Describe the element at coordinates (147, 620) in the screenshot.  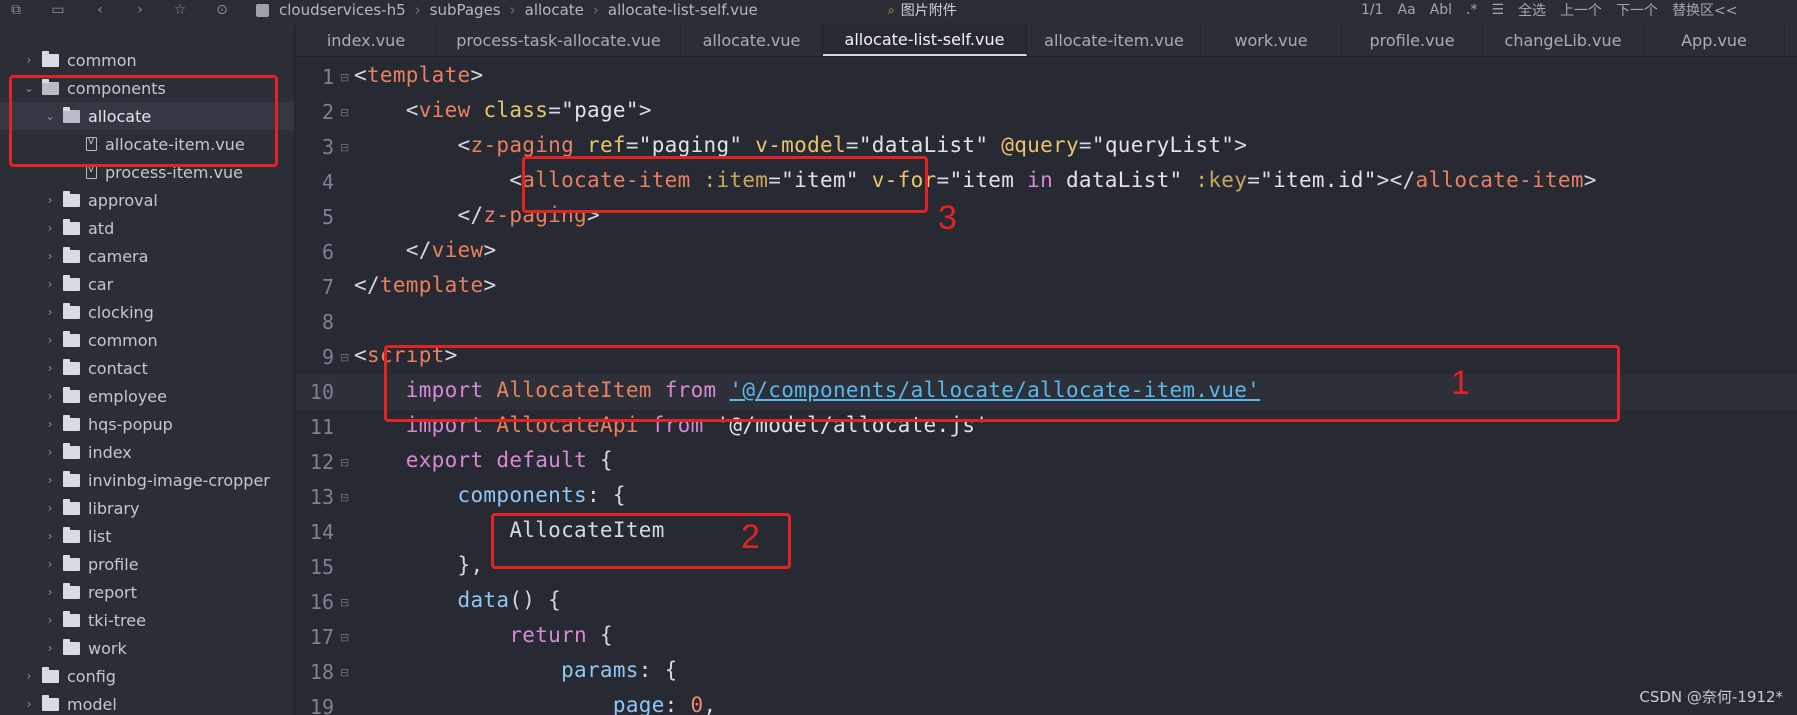
I see `tree-folder: › tki-tree` at that location.